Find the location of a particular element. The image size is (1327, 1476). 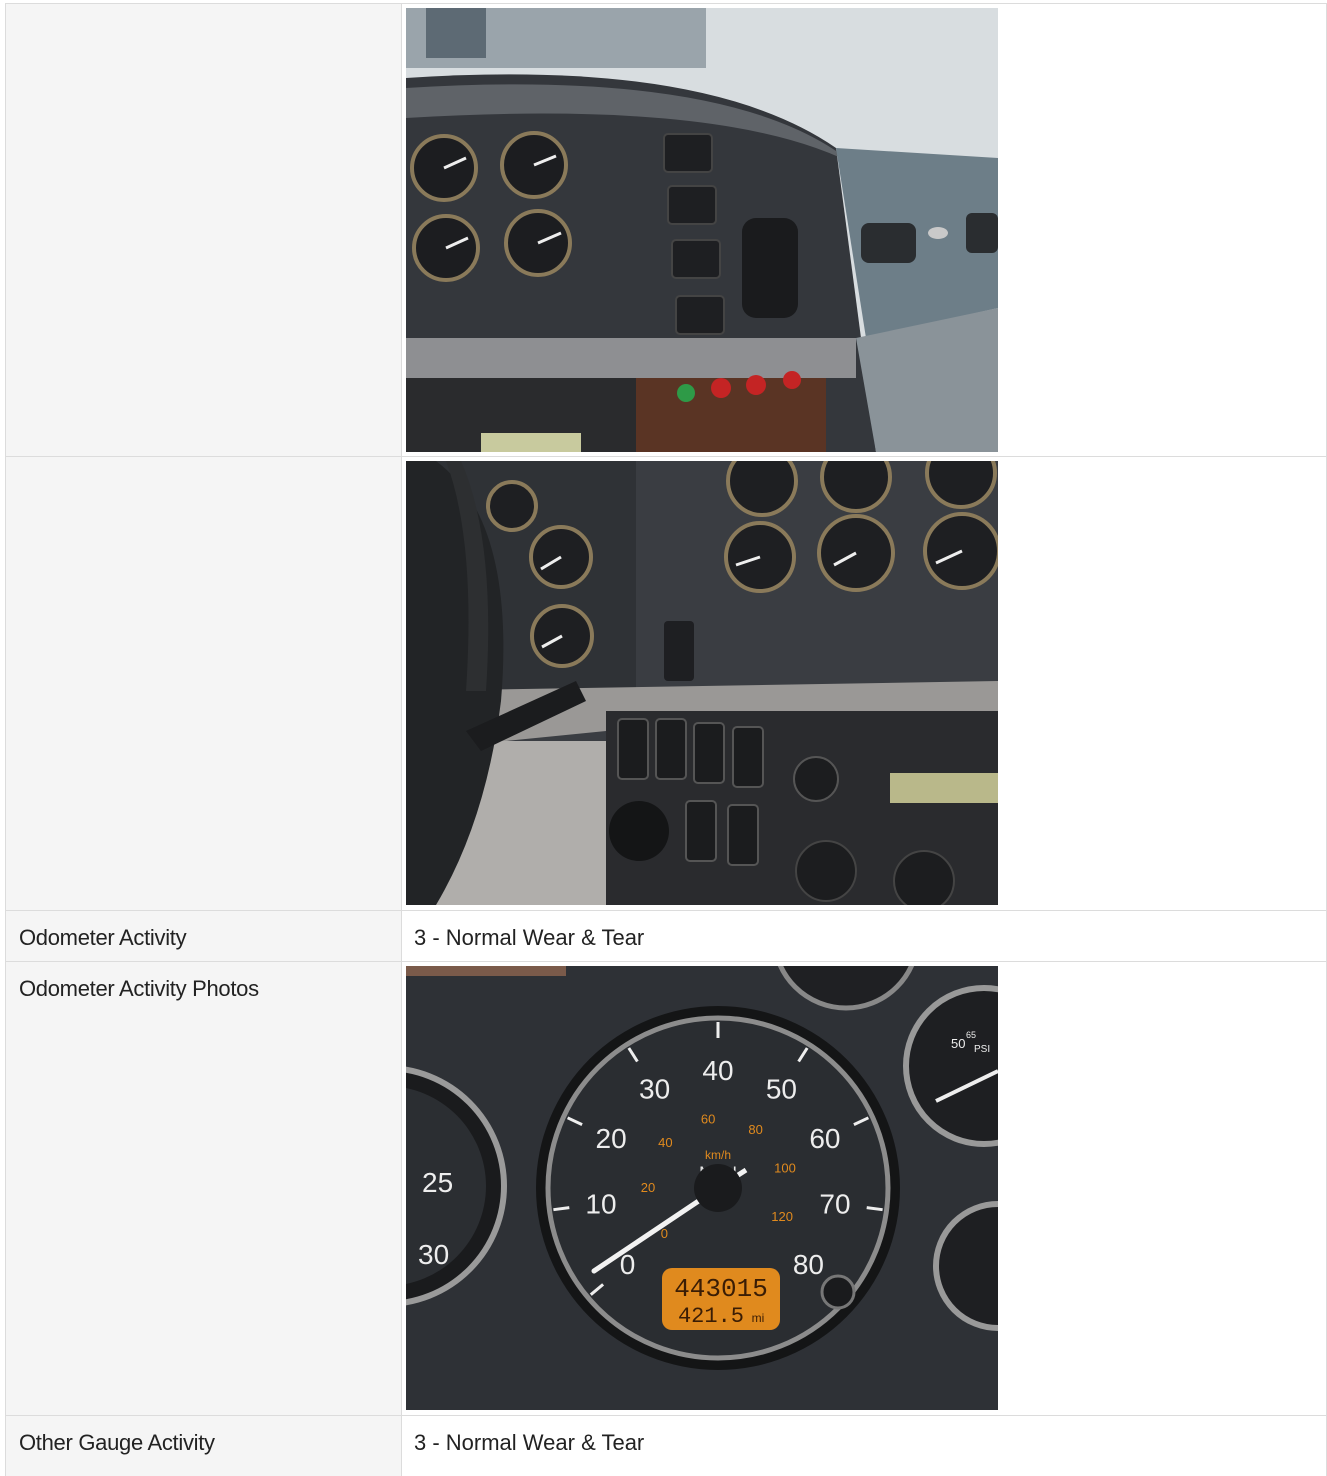

mph-tick-label: 50 is located at coordinates (781, 1089).